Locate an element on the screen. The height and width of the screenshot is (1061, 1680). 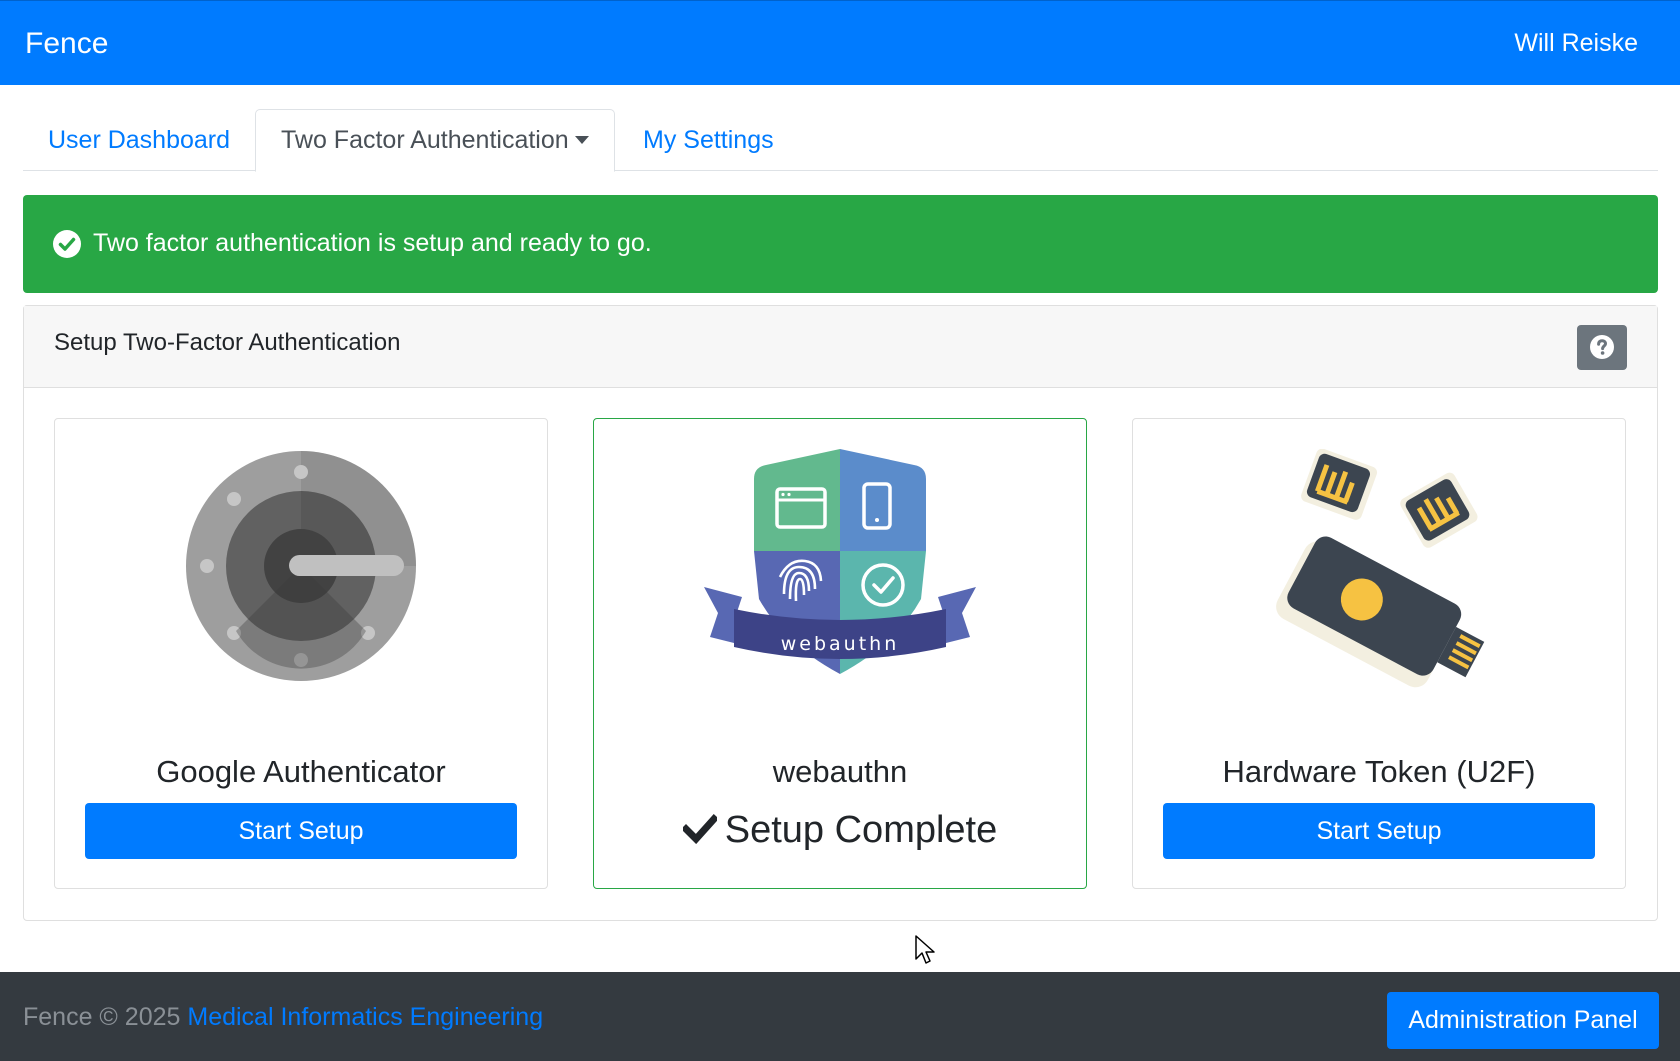
tab-label: User Dashboard is located at coordinates (139, 140).